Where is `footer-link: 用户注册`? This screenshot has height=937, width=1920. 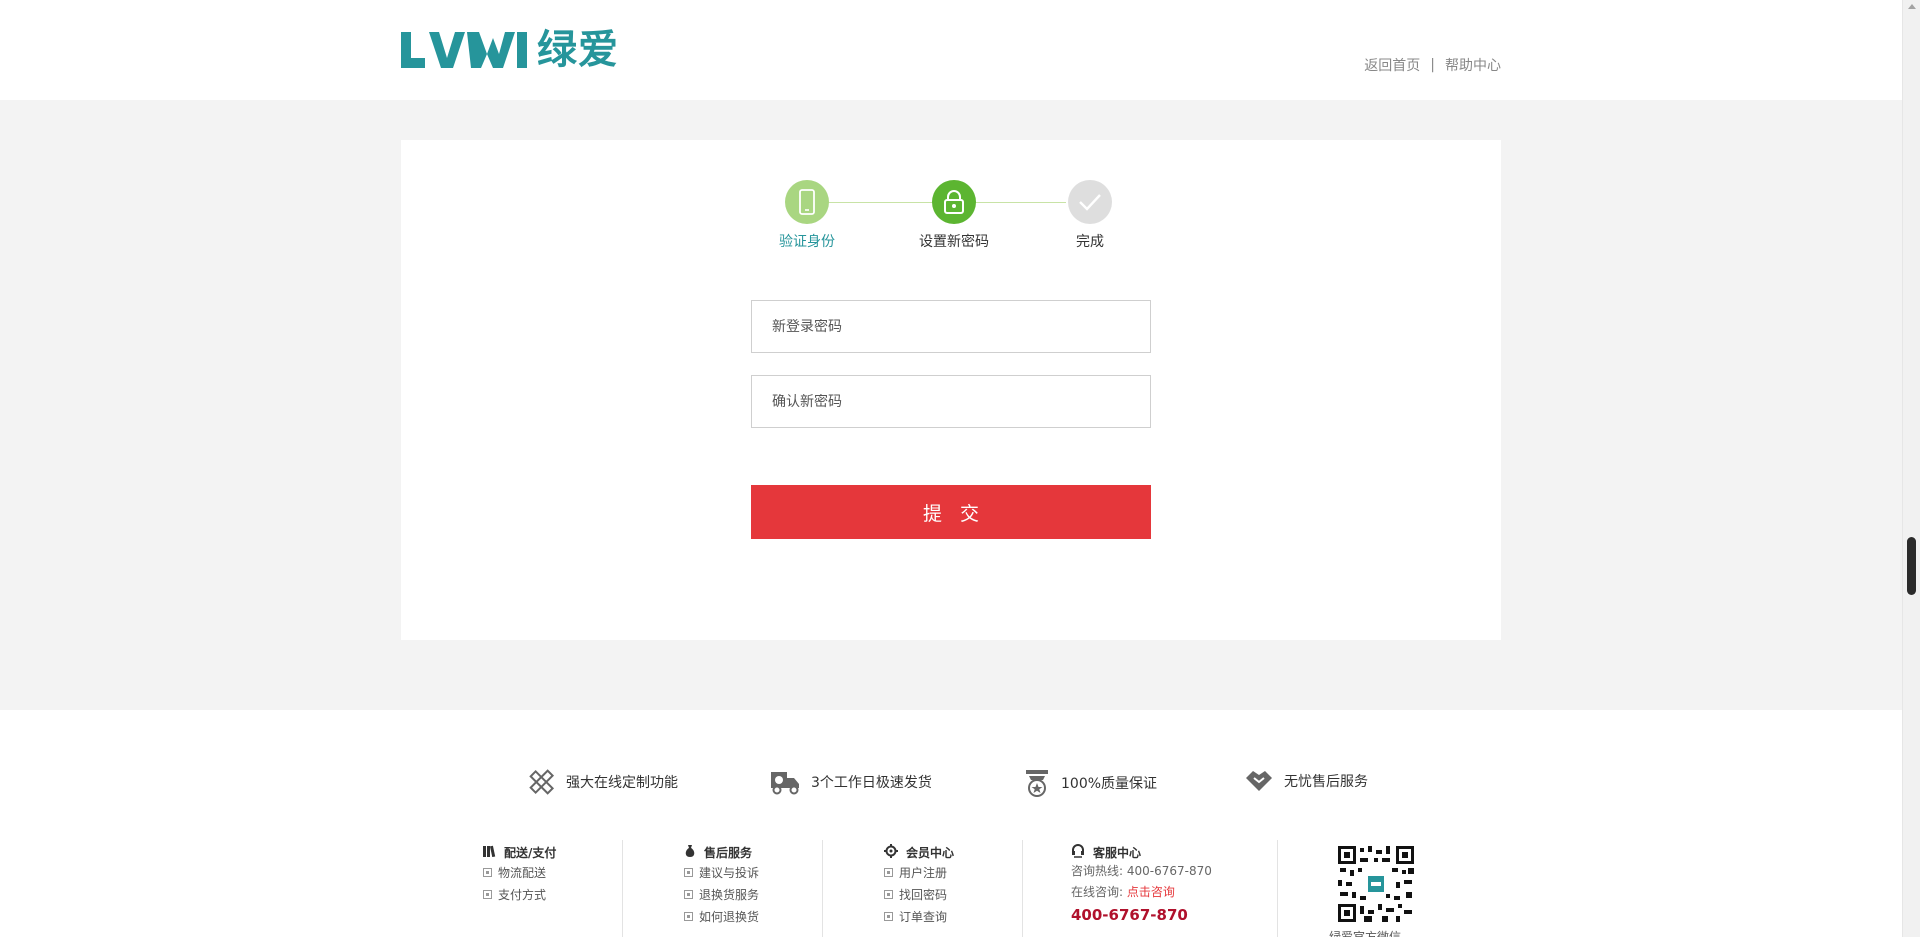 footer-link: 用户注册 is located at coordinates (919, 872).